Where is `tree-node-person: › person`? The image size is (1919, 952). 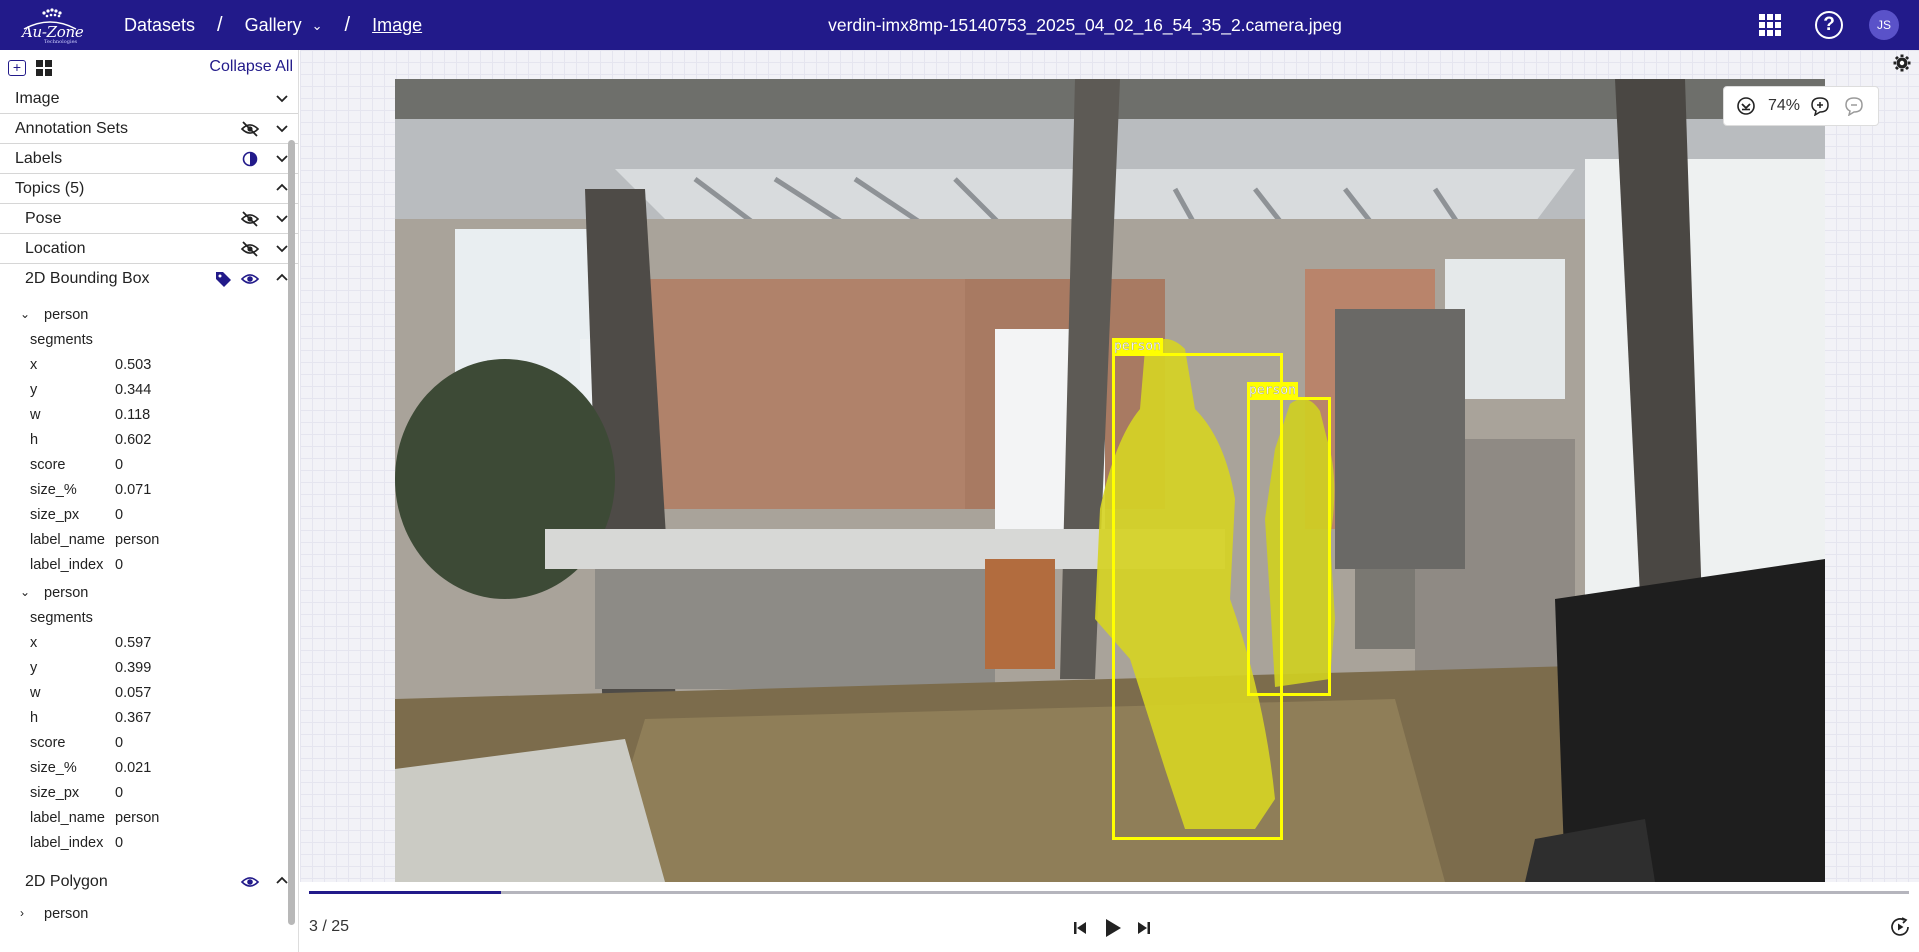 tree-node-person: › person is located at coordinates (149, 913).